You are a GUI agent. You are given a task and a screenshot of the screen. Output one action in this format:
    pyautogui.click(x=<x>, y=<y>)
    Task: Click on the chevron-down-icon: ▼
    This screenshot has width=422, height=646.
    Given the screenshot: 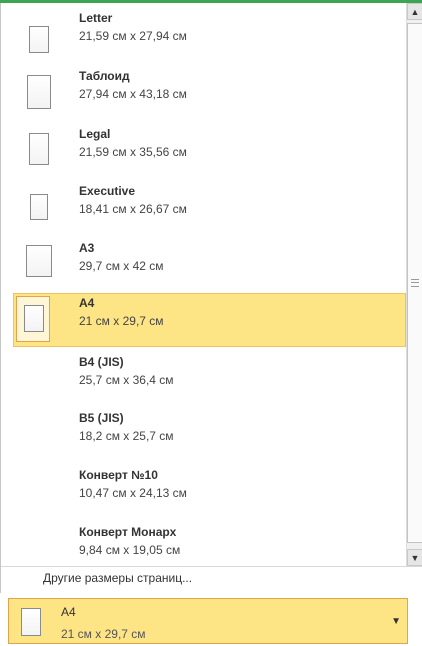 What is the action you would take?
    pyautogui.click(x=396, y=621)
    